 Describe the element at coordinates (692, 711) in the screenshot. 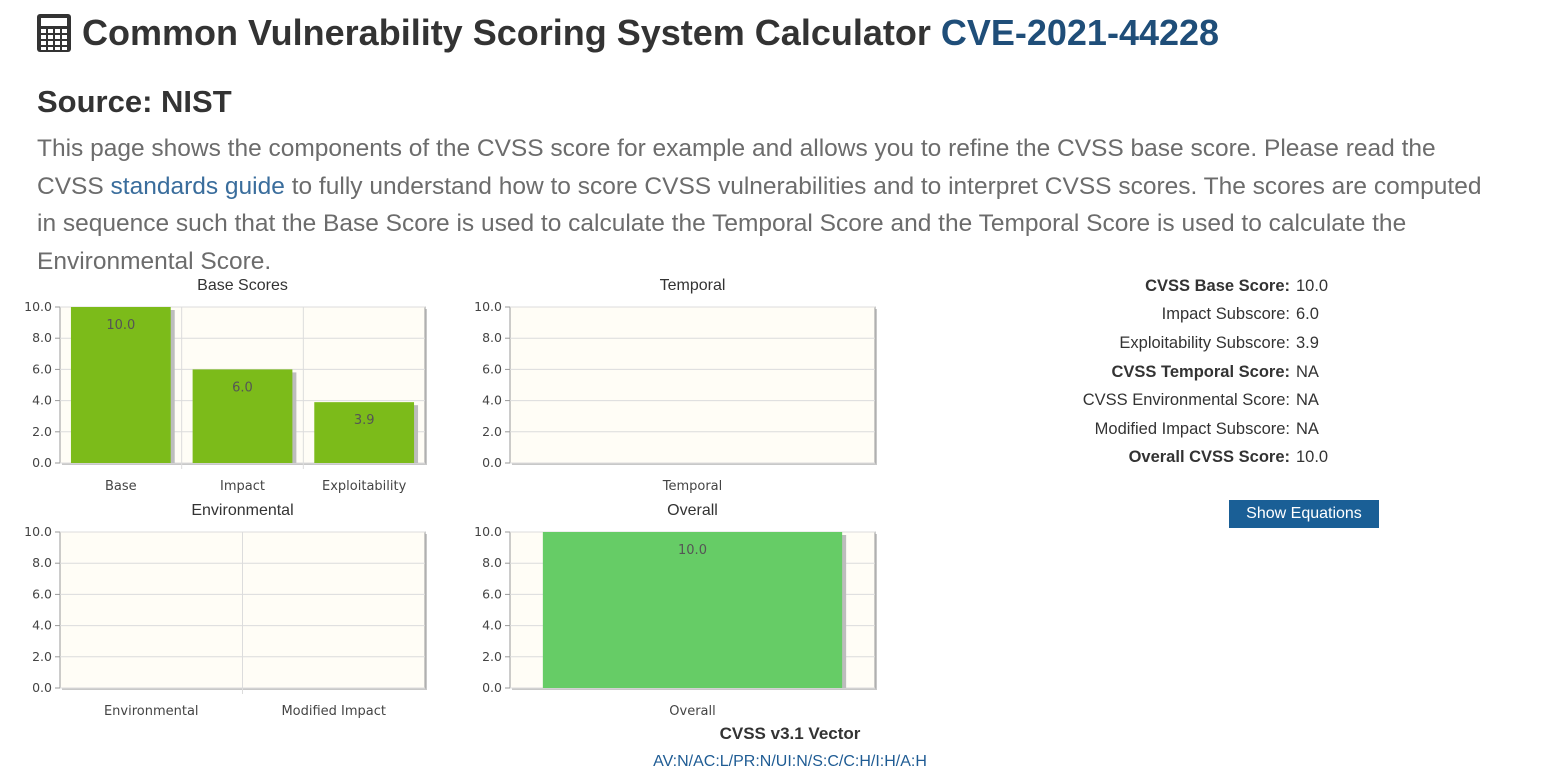

I see `category-label: Overall` at that location.